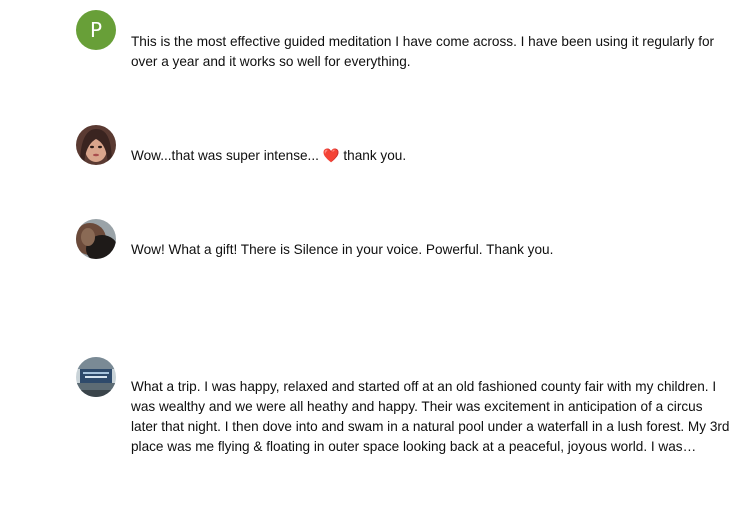 The height and width of the screenshot is (525, 741). I want to click on avatar: P, so click(96, 30).